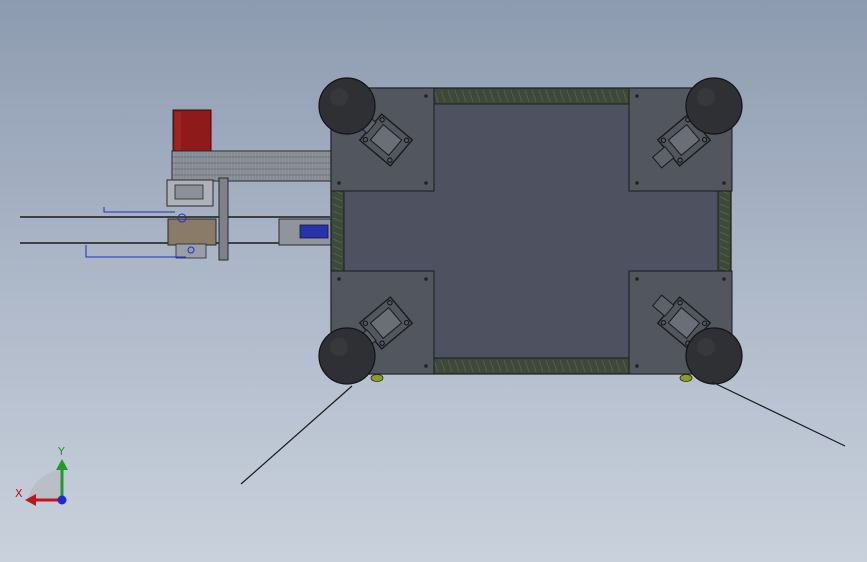 The height and width of the screenshot is (562, 867). I want to click on leader-line-left, so click(296, 435).